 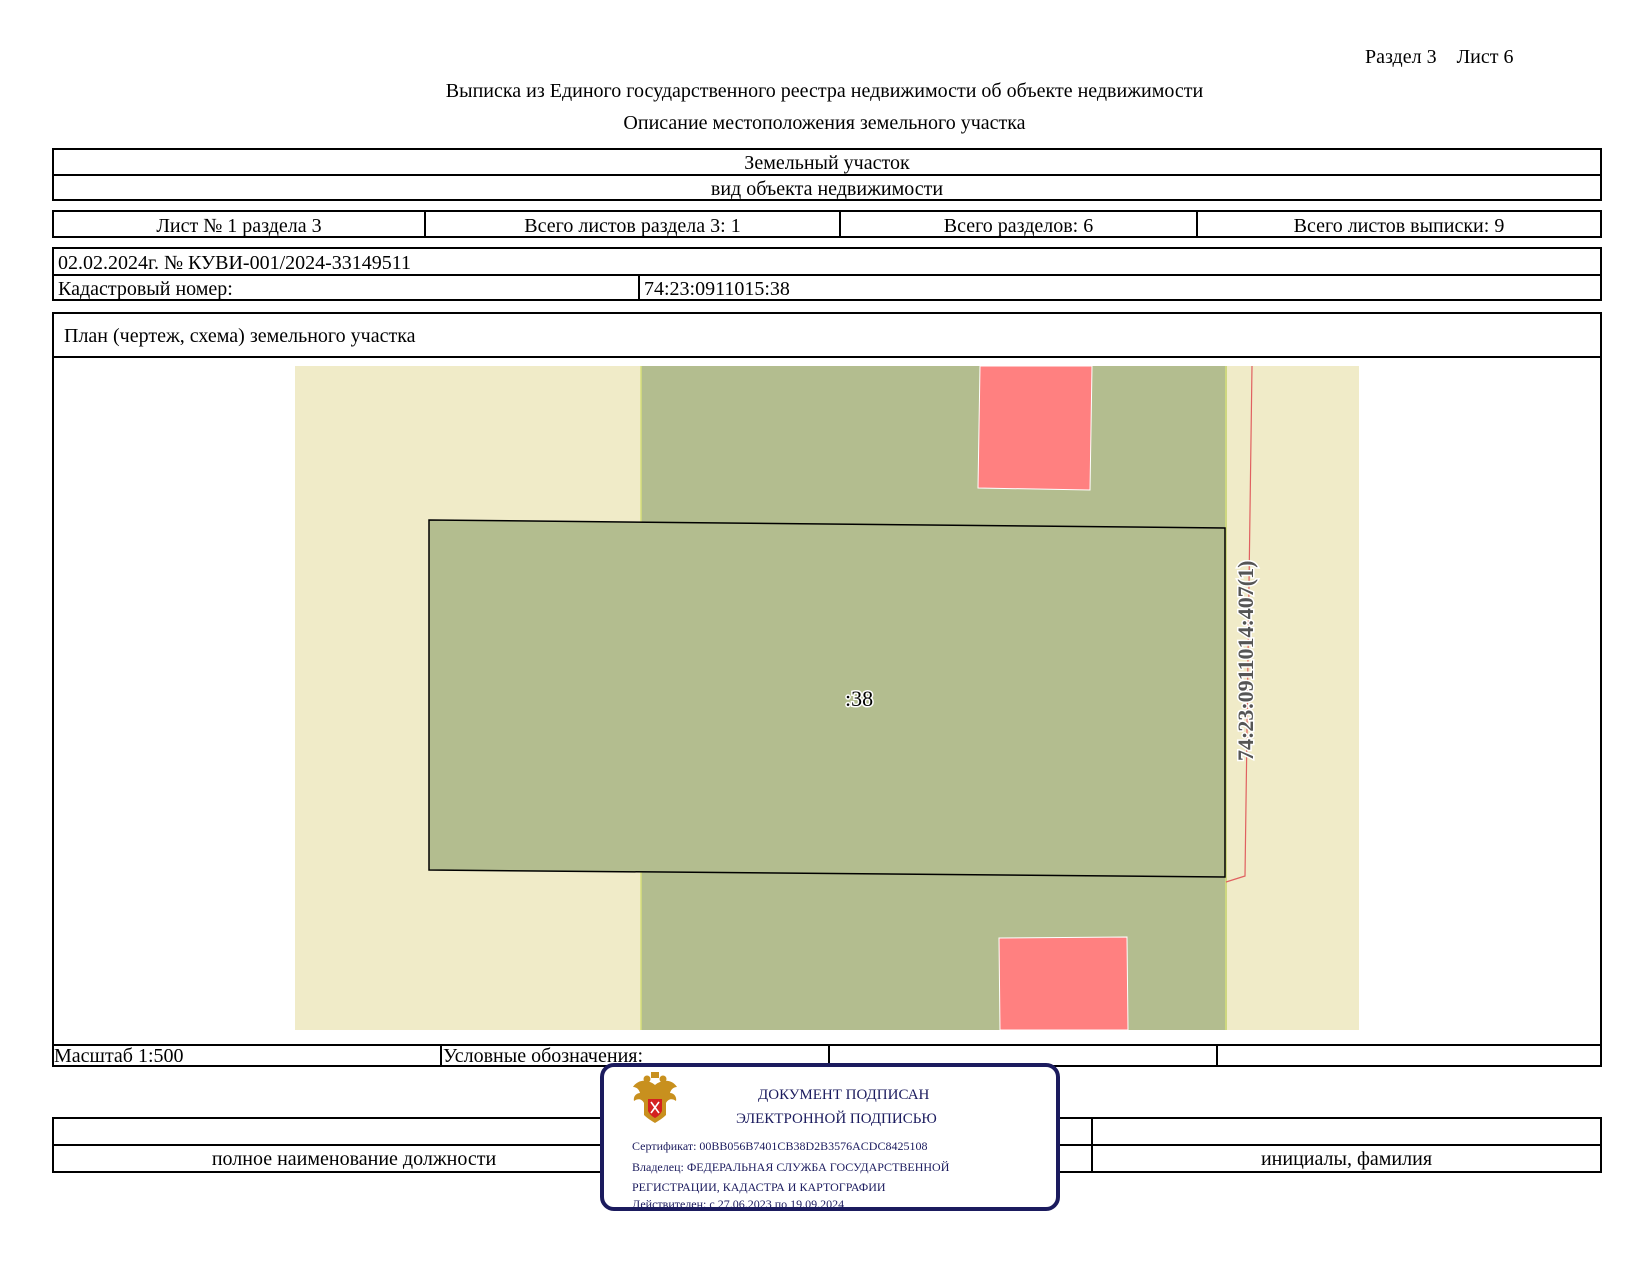 I want to click on cadastral-label: Кадастровый номер:, so click(x=145, y=289).